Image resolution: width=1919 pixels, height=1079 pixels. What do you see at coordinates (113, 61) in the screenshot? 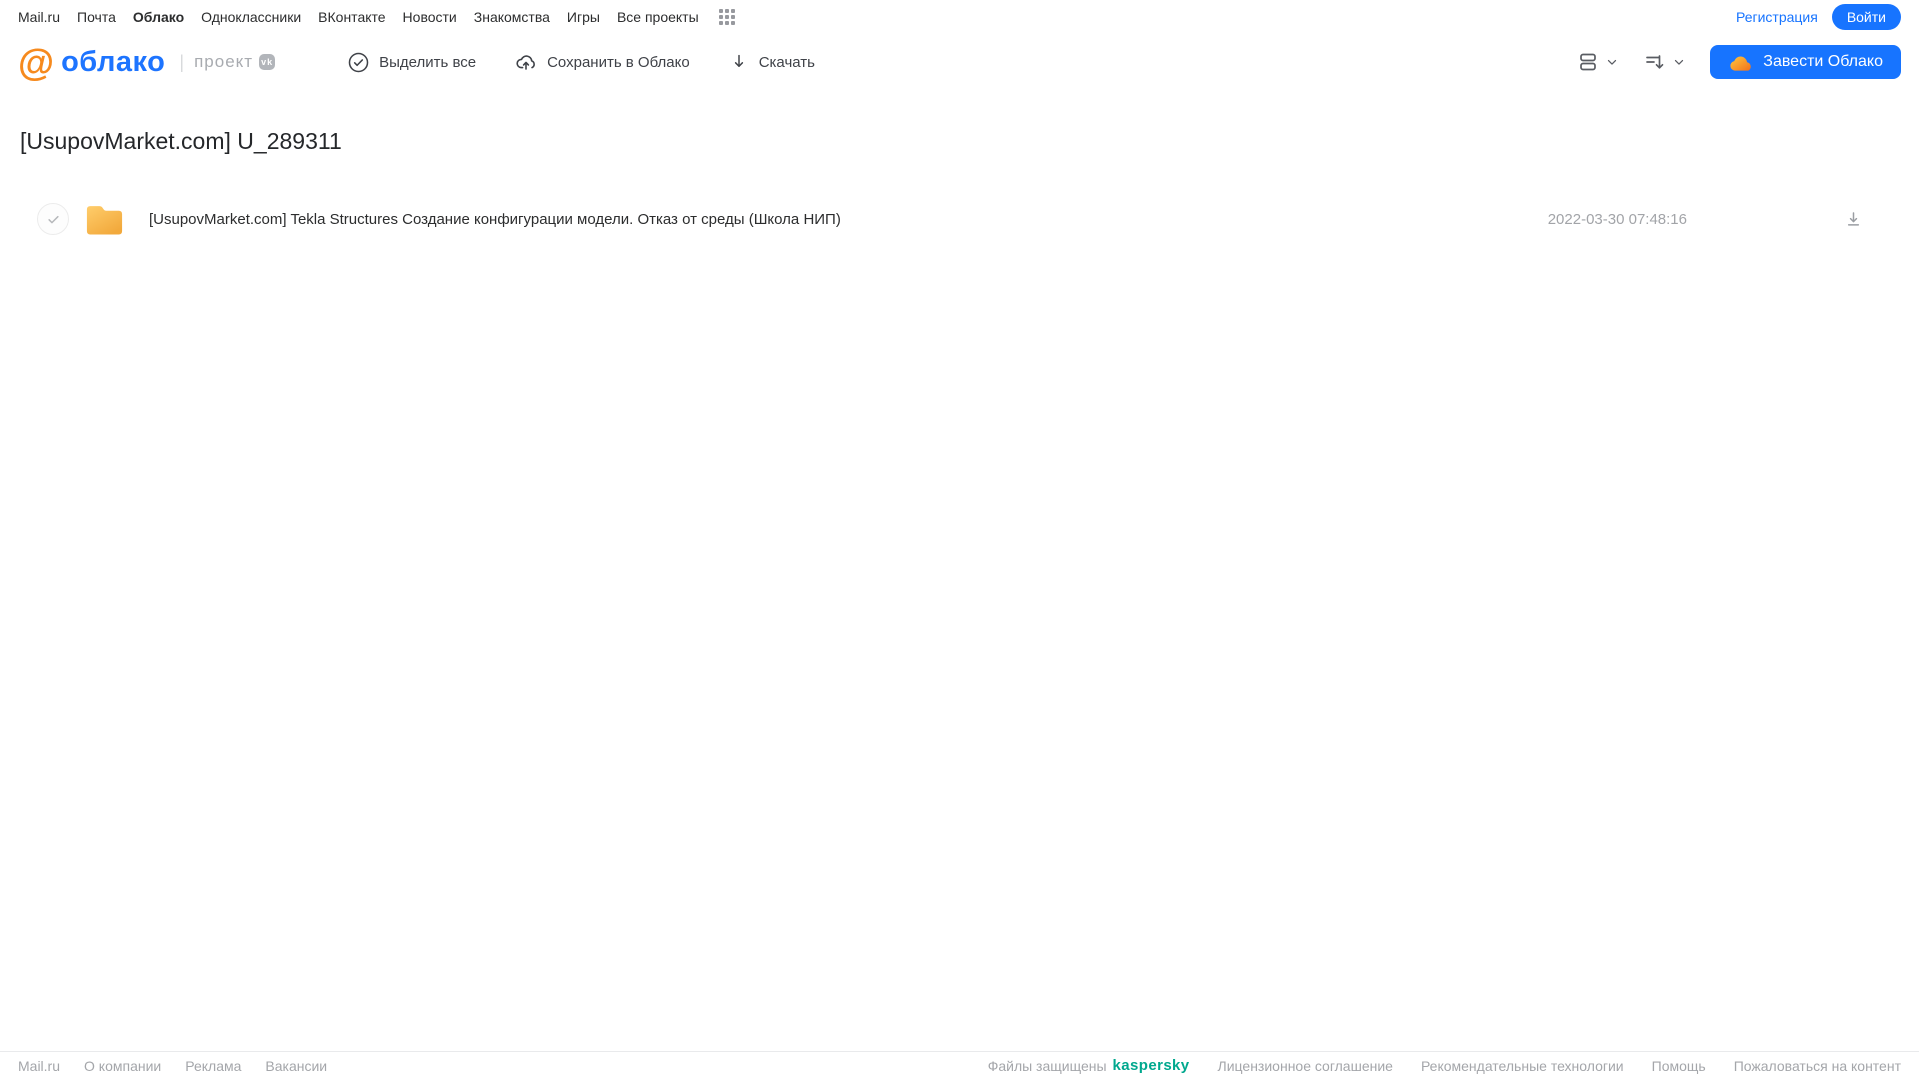
I see `cloud-logo-text: облако` at bounding box center [113, 61].